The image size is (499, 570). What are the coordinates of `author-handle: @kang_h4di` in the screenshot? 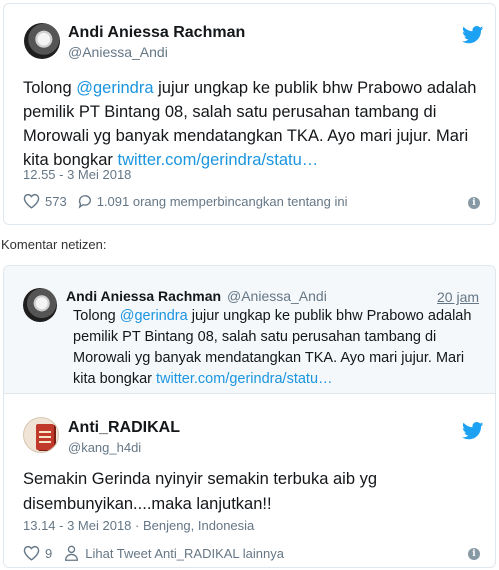 It's located at (104, 447).